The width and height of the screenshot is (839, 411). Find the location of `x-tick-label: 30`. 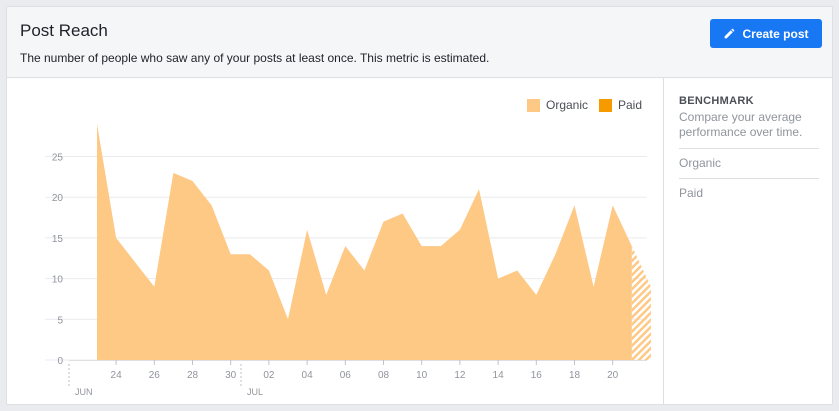

x-tick-label: 30 is located at coordinates (231, 375).